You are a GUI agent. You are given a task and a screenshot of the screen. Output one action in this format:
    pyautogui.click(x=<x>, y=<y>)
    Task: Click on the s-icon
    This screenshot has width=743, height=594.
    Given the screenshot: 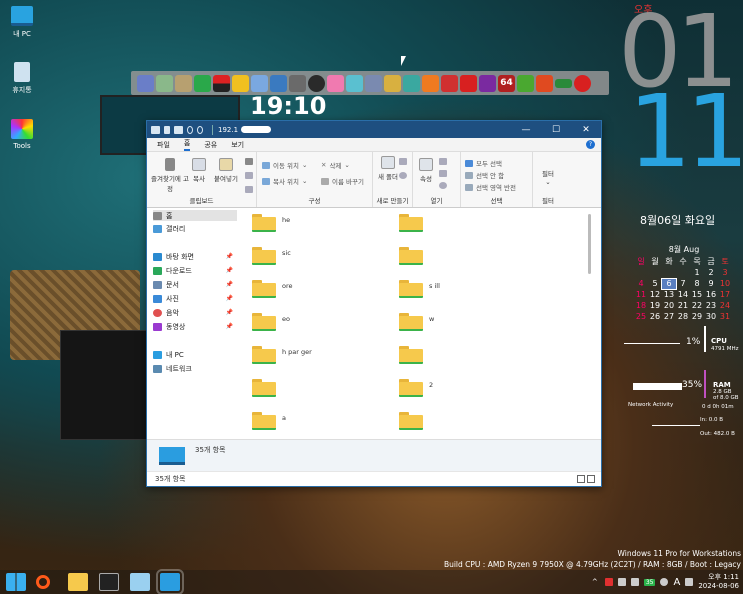 What is the action you would take?
    pyautogui.click(x=316, y=83)
    